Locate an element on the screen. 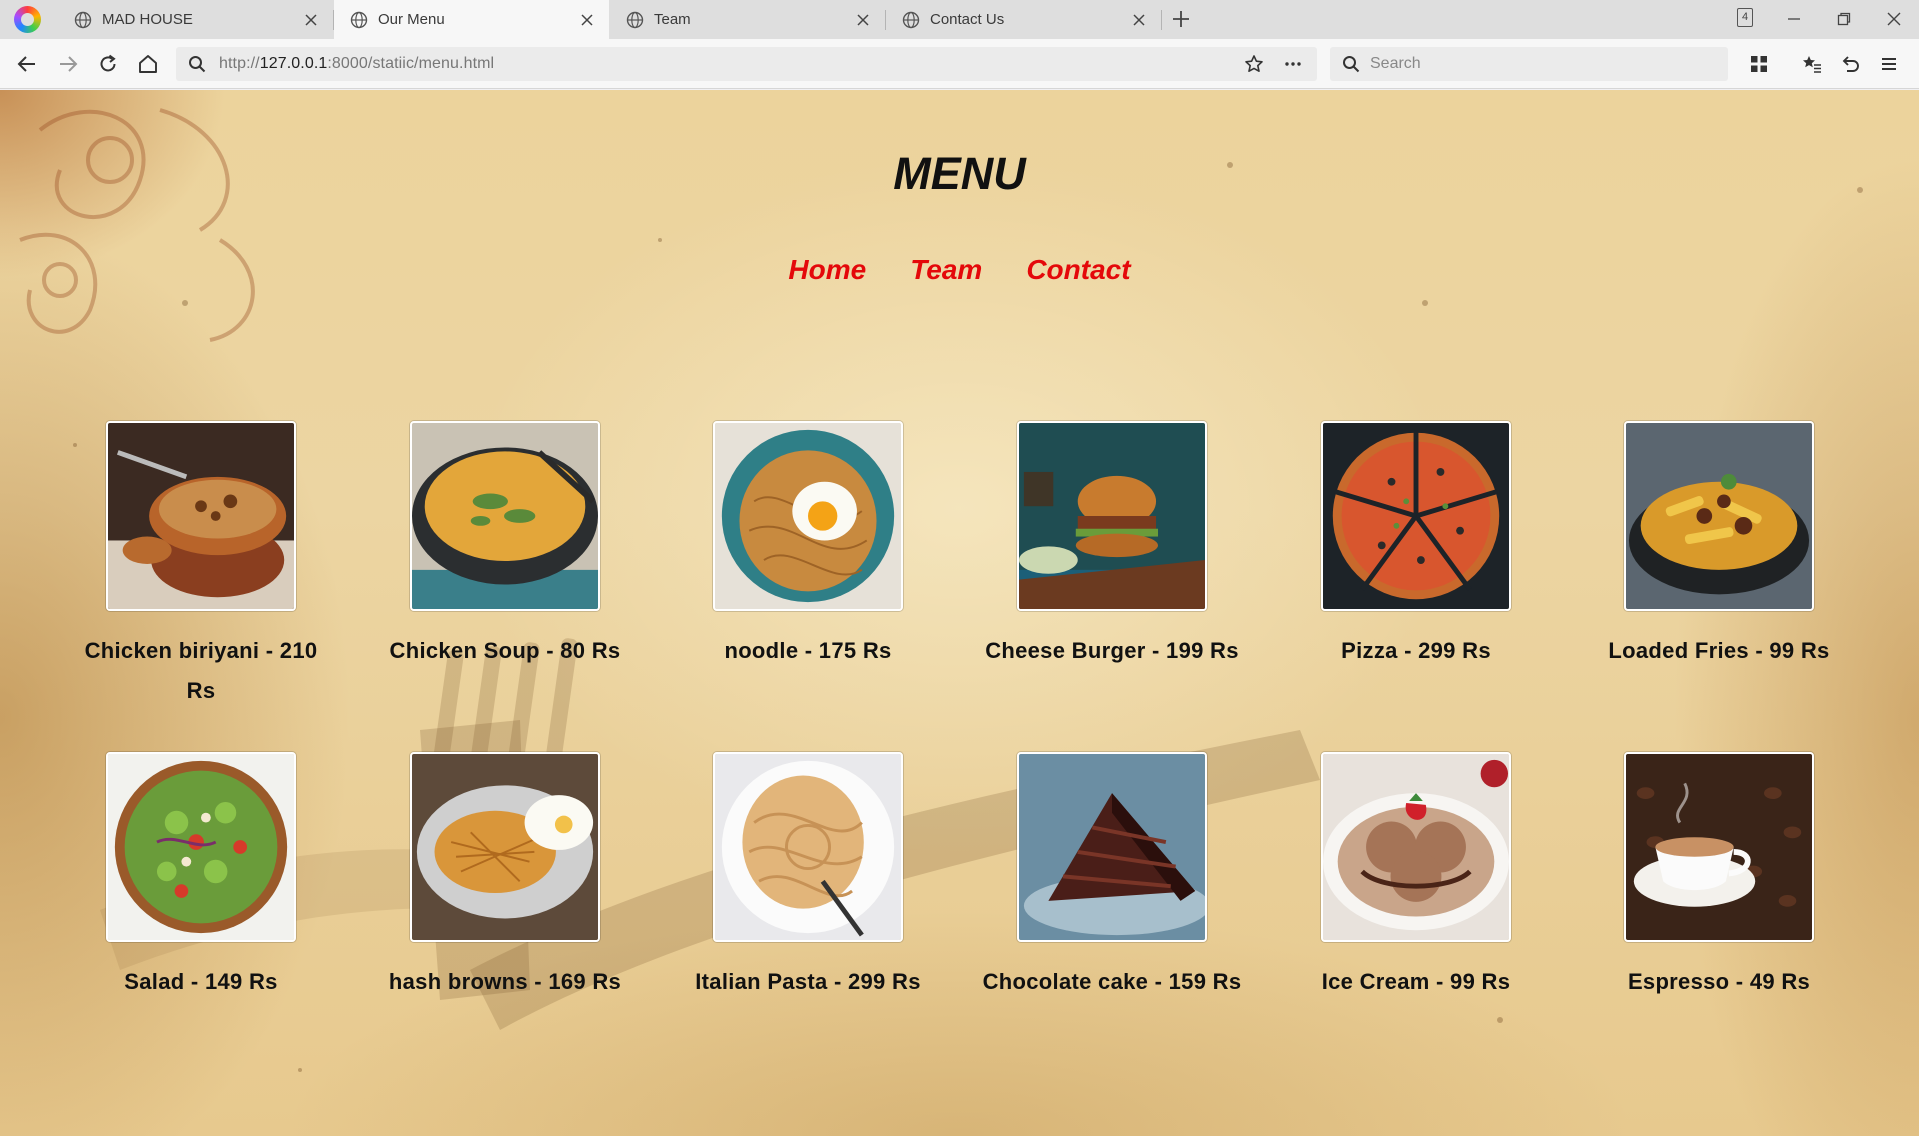 This screenshot has height=1136, width=1919. item-label: Loaded Fries - 99 Rs is located at coordinates (1719, 650).